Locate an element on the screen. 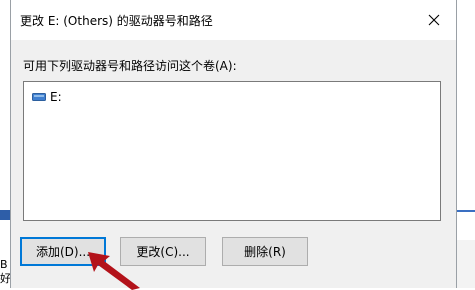 The height and width of the screenshot is (290, 475). close-button is located at coordinates (433, 20).